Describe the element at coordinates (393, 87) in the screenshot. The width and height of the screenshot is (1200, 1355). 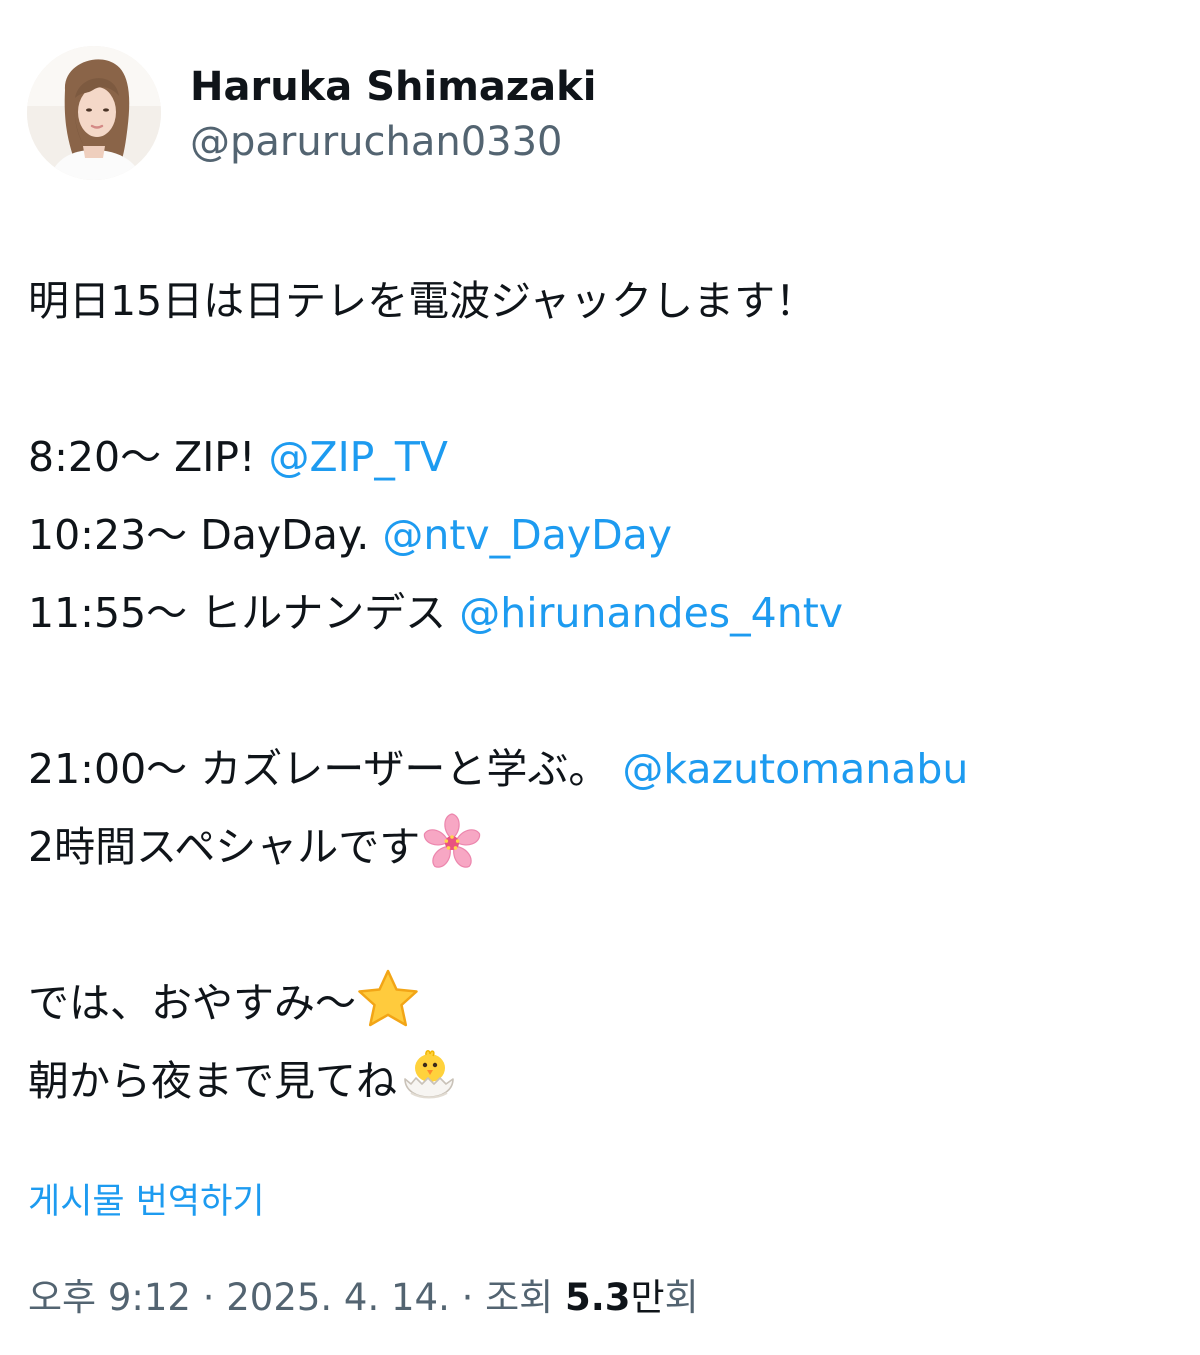
I see `display-name: Haruka Shimazaki` at that location.